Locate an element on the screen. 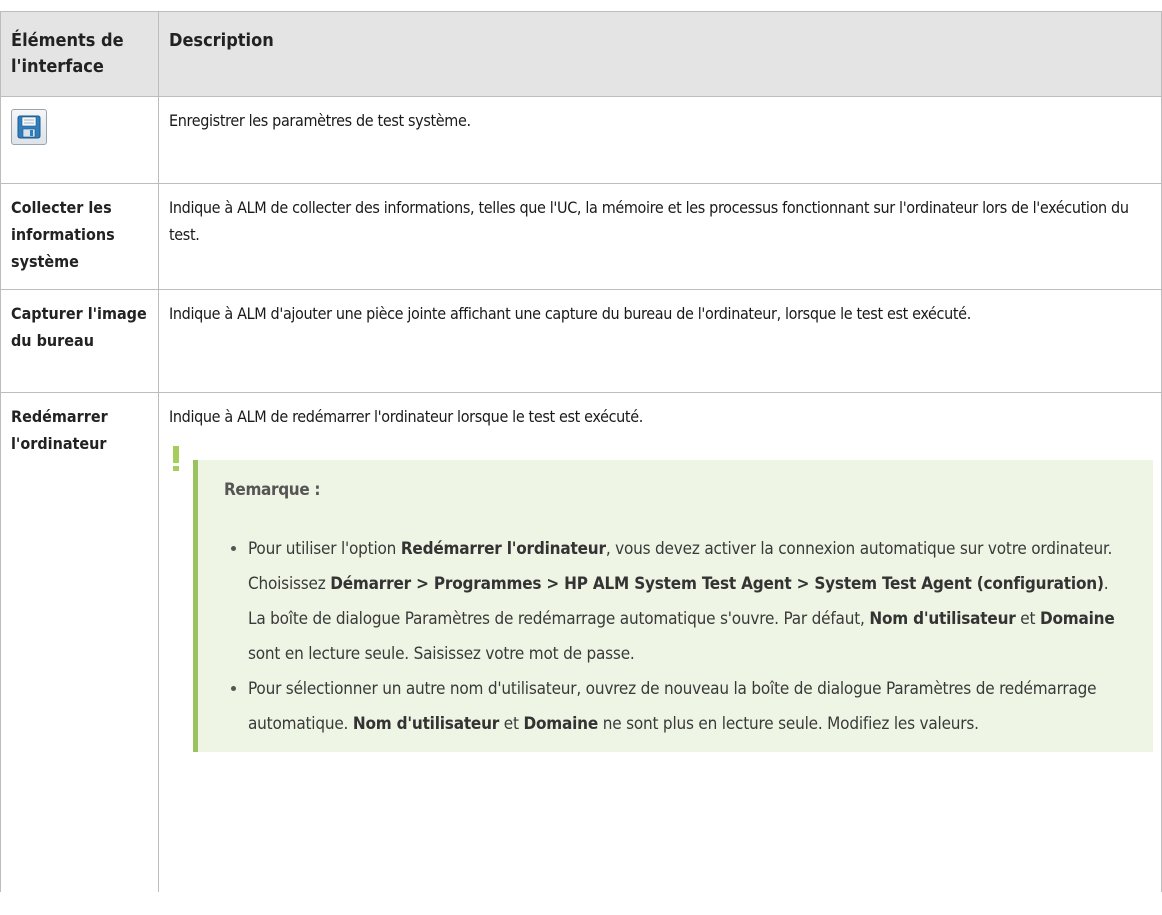 The width and height of the screenshot is (1162, 915). column-header-elements: Éléments de l'interface is located at coordinates (79, 54).